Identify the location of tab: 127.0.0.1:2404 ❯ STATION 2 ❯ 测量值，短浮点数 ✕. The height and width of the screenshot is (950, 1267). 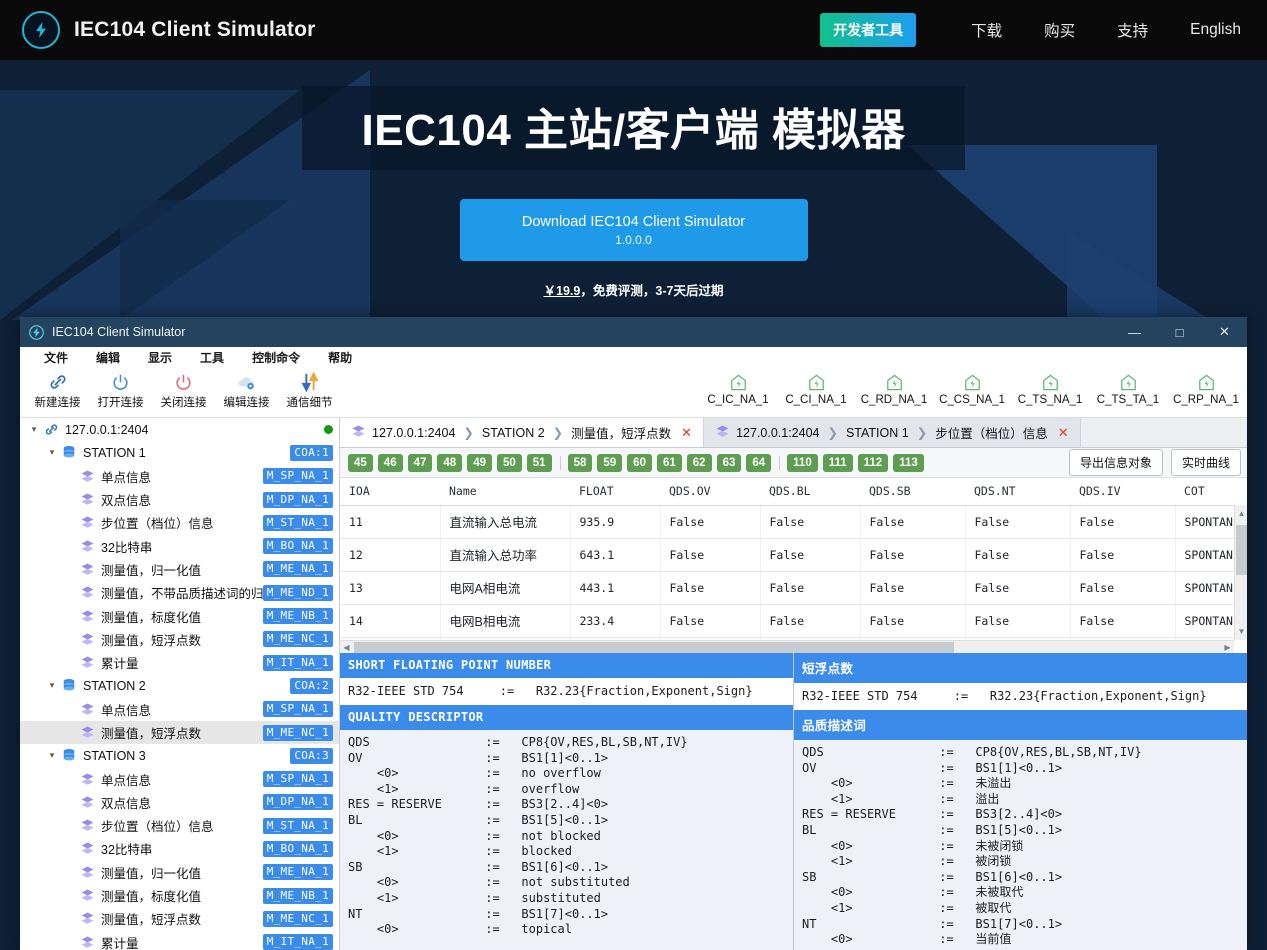
(522, 432).